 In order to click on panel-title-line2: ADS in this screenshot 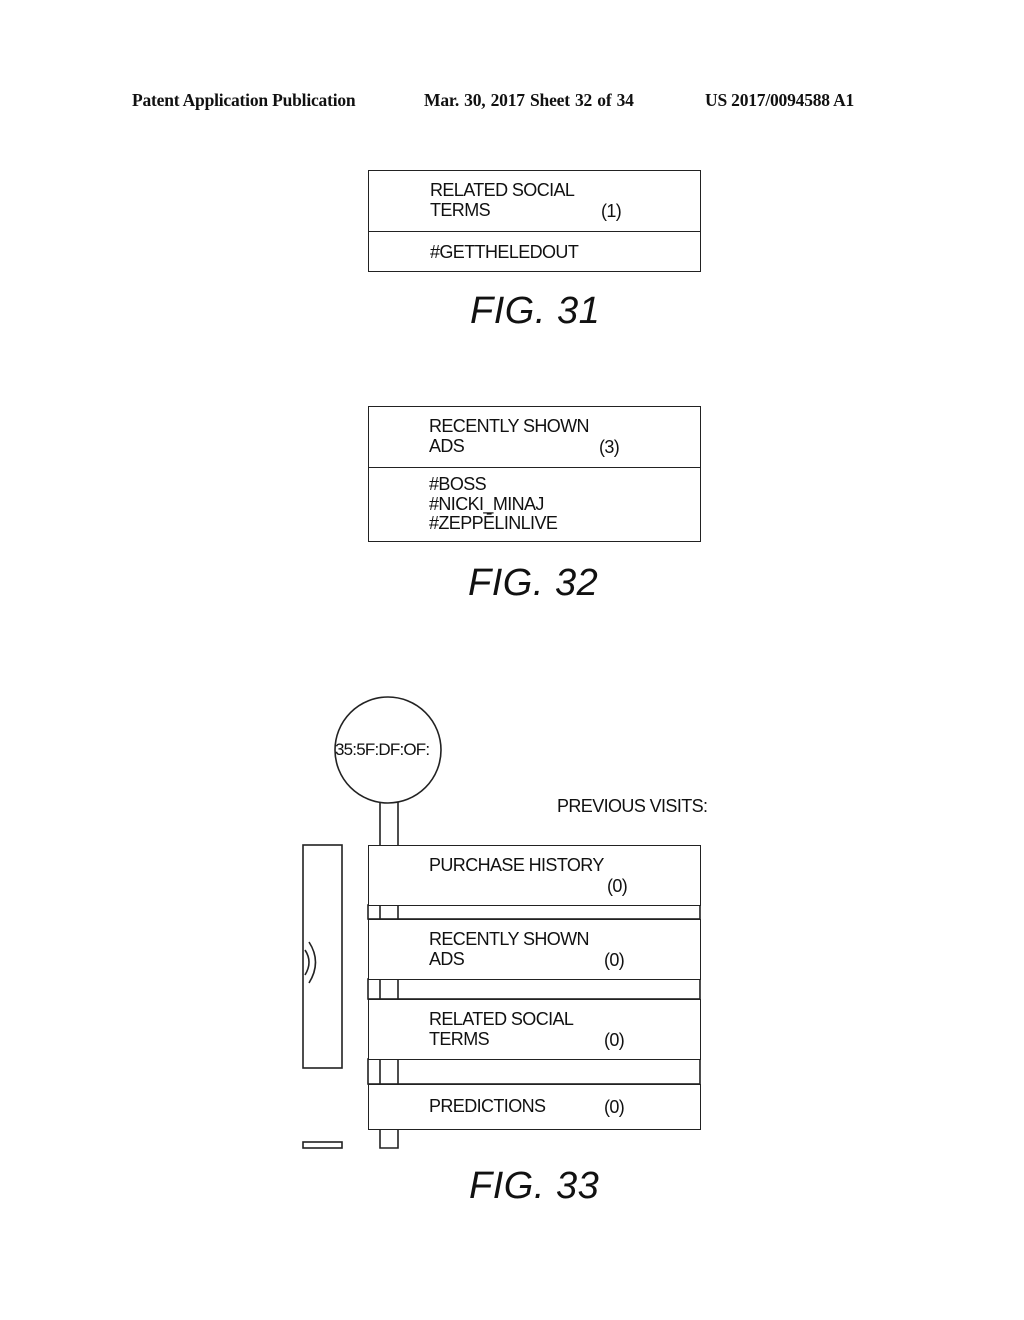, I will do `click(447, 959)`.